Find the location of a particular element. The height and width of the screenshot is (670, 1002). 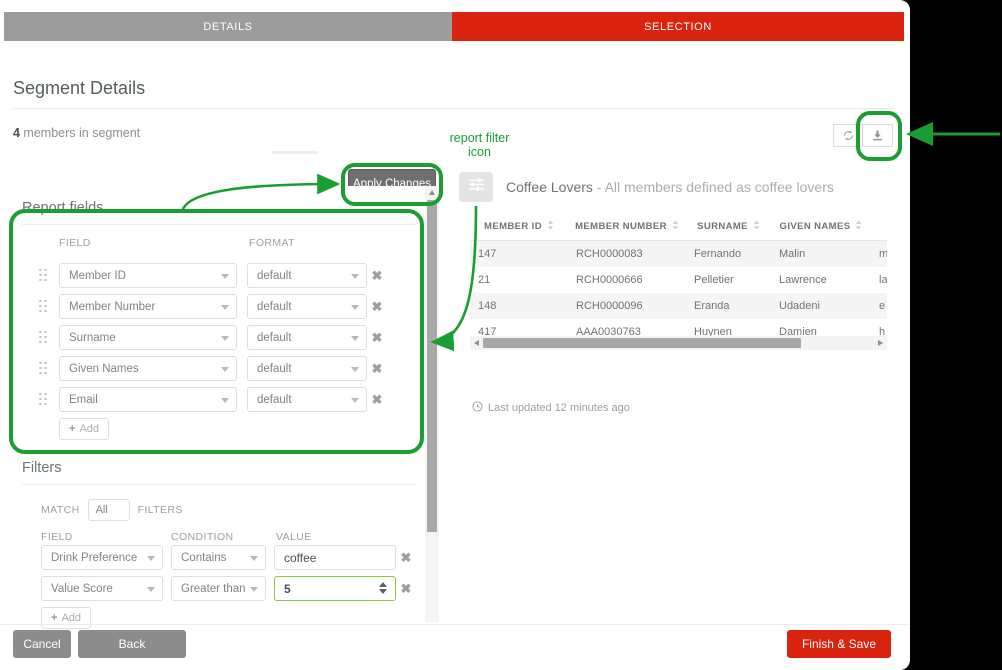

filter-value-input: coffee is located at coordinates (335, 557).